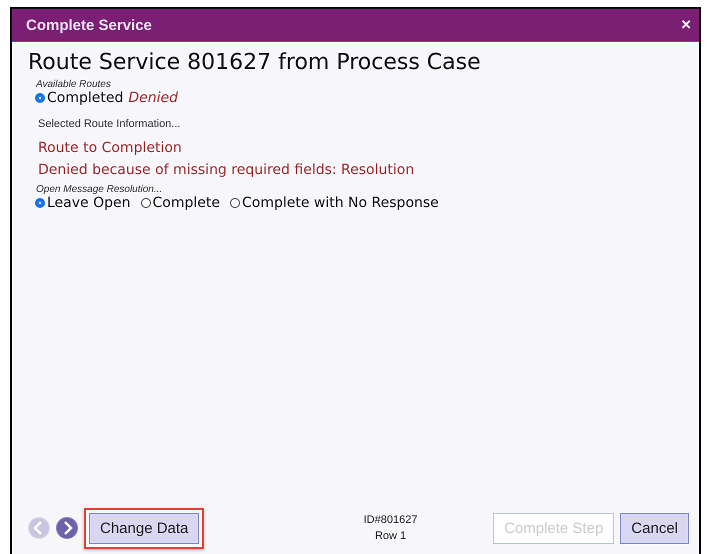 The image size is (709, 554). I want to click on option-label: Completed, so click(85, 98).